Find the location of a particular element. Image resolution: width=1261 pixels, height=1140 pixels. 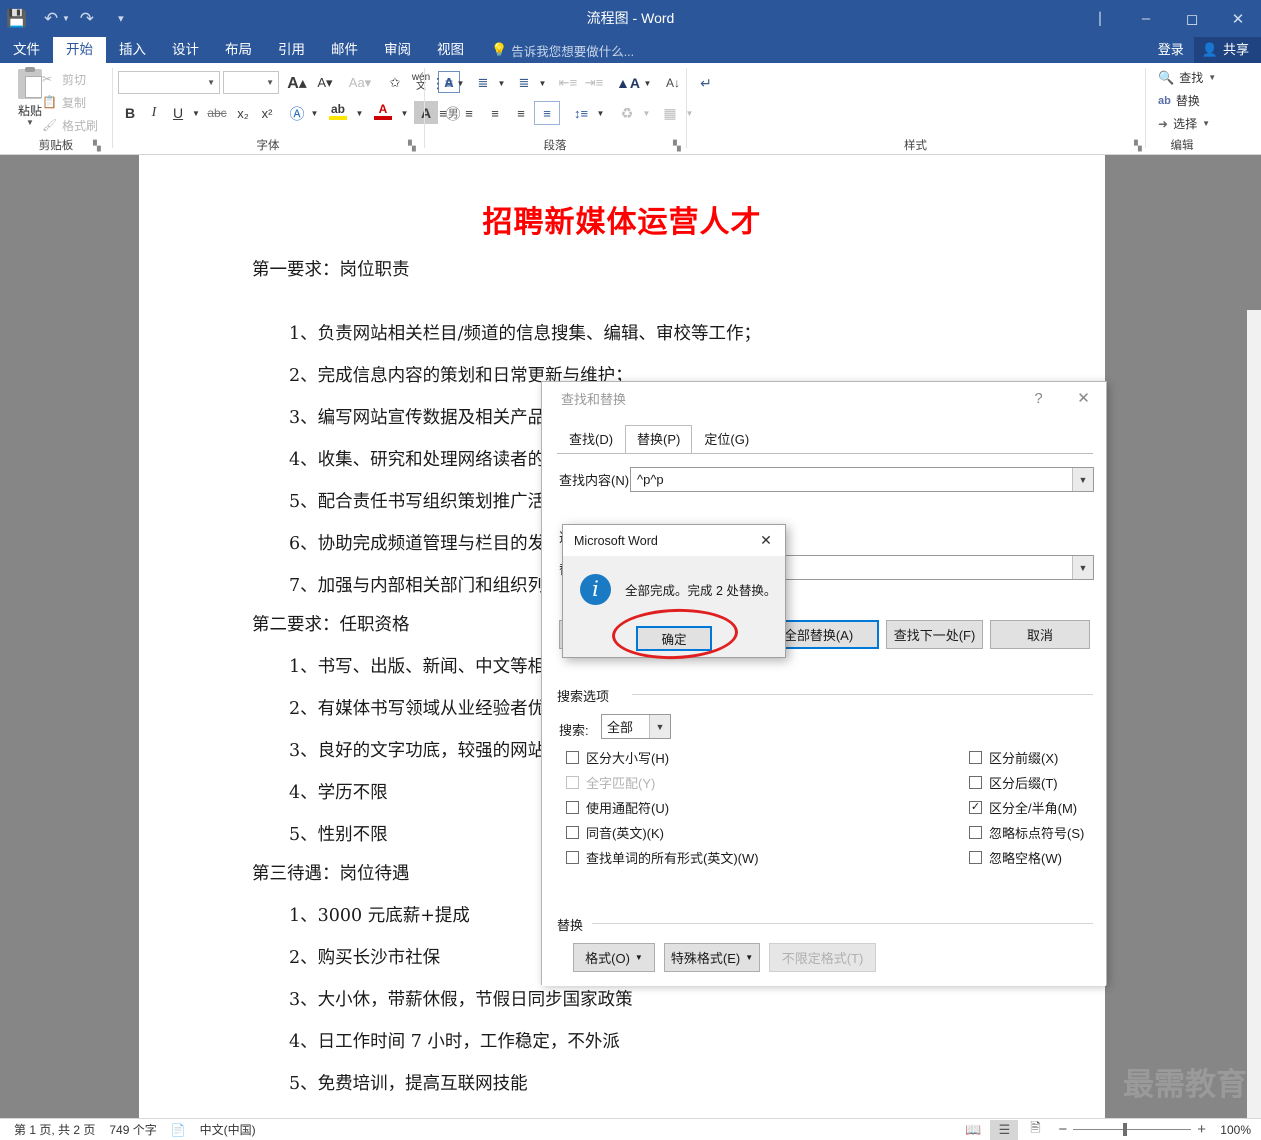

help-icon: ? is located at coordinates (1038, 398).